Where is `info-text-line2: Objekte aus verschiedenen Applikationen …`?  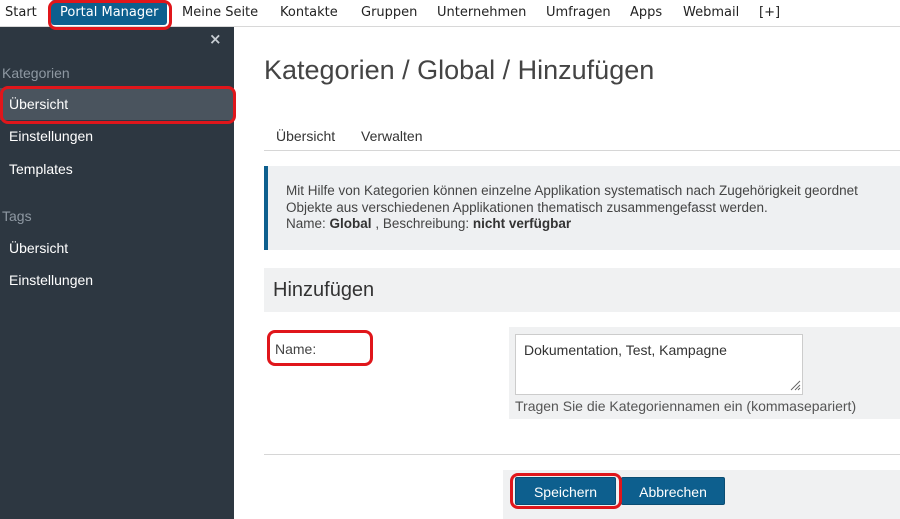
info-text-line2: Objekte aus verschiedenen Applikationen … is located at coordinates (527, 207).